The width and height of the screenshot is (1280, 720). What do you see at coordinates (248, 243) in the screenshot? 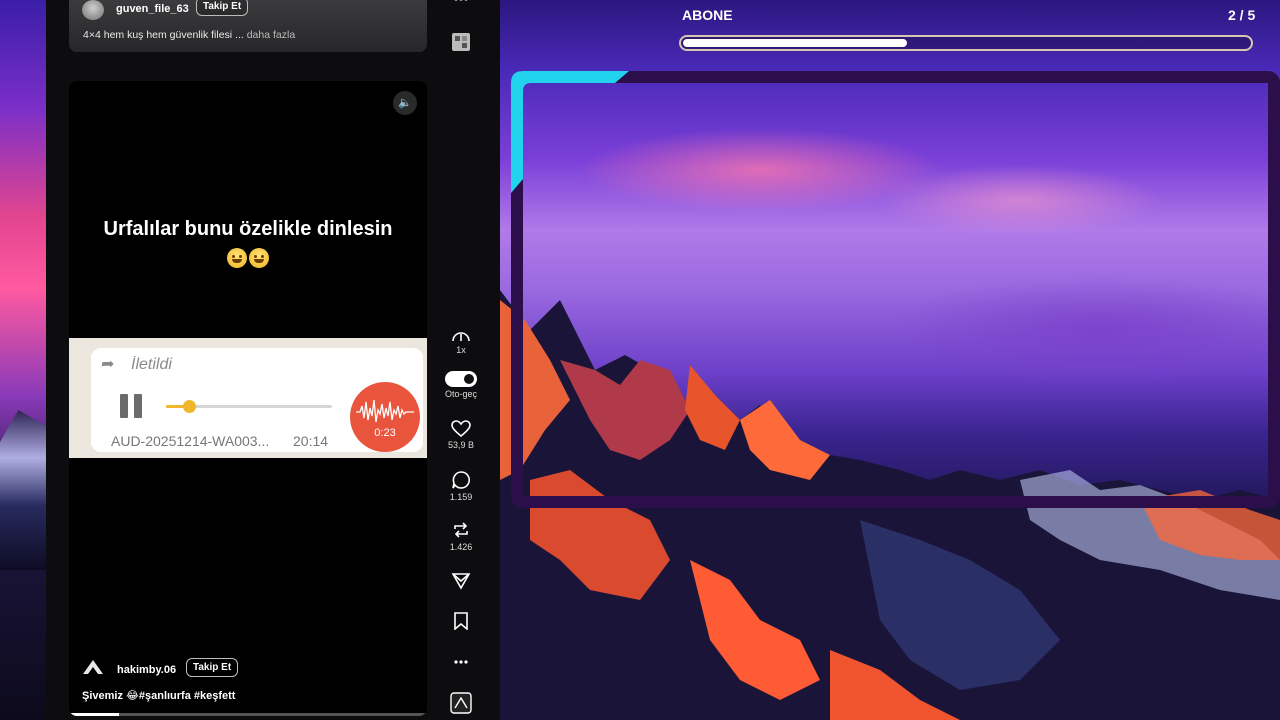
I see `video-overlay-text: Urfalılar bunu özelikle dinlesin` at bounding box center [248, 243].